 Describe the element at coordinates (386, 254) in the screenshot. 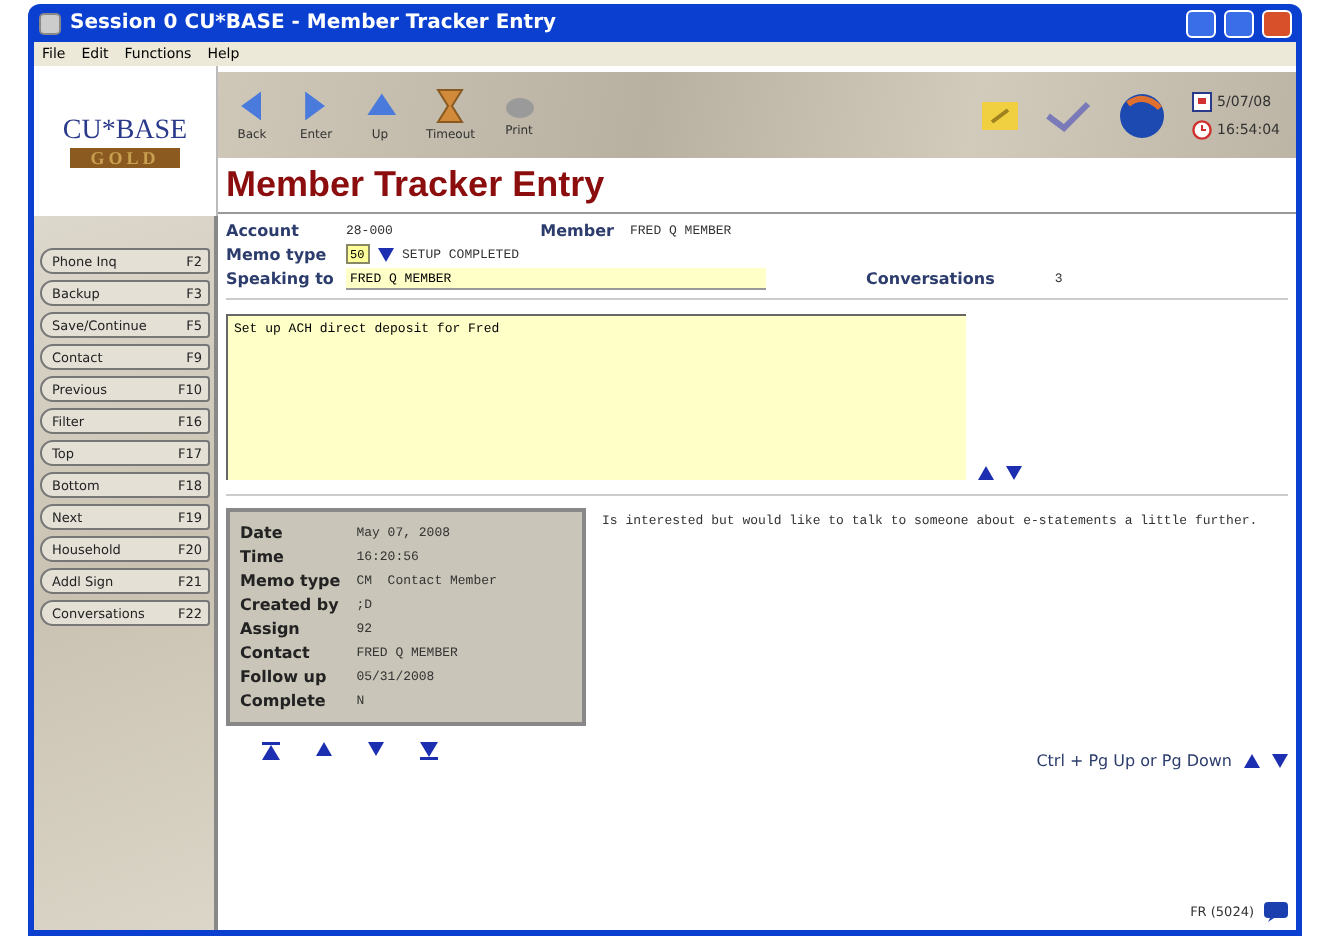

I see `lookup-arrow-icon` at that location.